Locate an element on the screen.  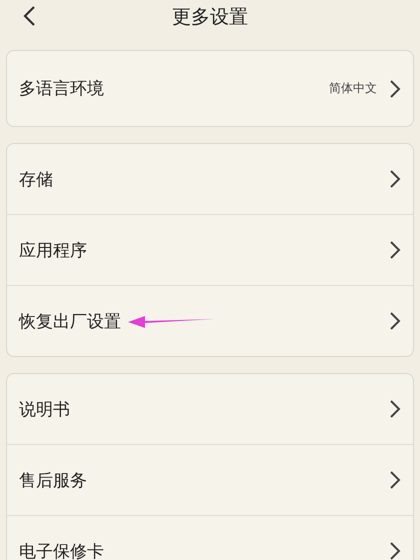
row-label: 多语言环境 is located at coordinates (61, 89).